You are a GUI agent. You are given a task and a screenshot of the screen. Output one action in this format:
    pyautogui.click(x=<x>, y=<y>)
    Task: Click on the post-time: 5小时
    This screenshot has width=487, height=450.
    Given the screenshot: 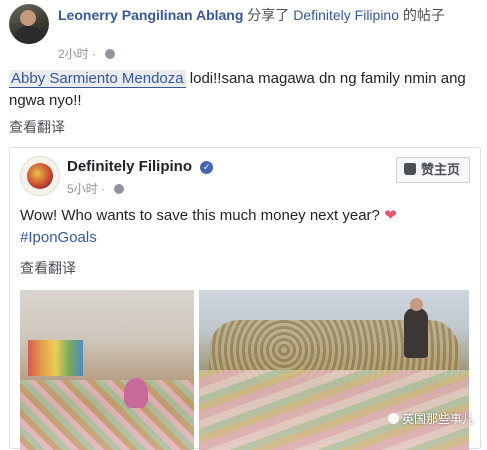 What is the action you would take?
    pyautogui.click(x=82, y=189)
    